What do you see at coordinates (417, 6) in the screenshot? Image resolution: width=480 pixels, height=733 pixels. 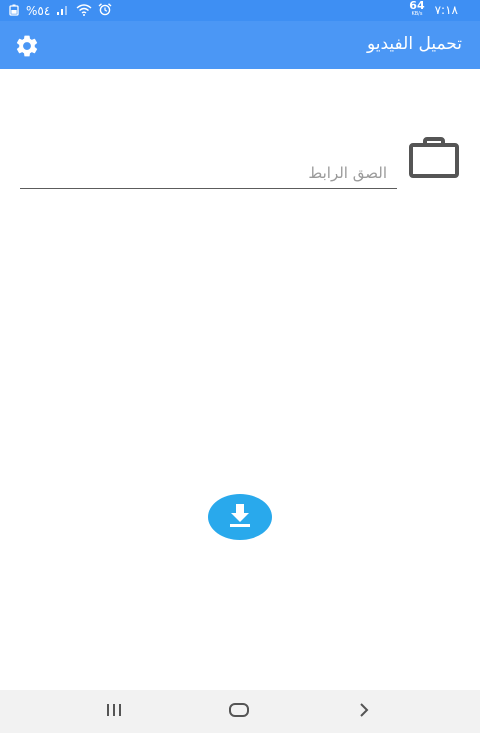 I see `network-speed-value: 64` at bounding box center [417, 6].